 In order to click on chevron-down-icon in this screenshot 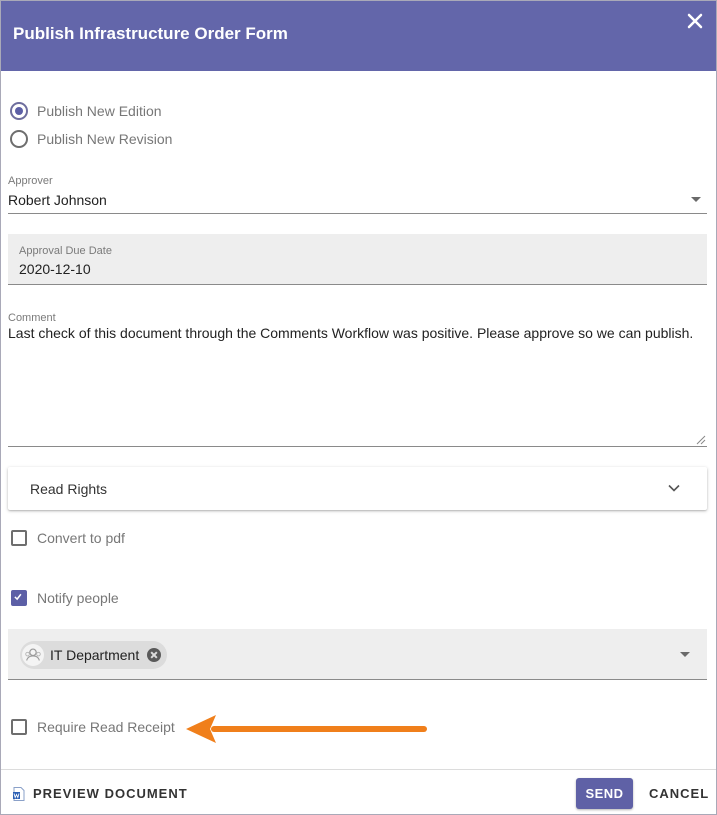, I will do `click(674, 488)`.